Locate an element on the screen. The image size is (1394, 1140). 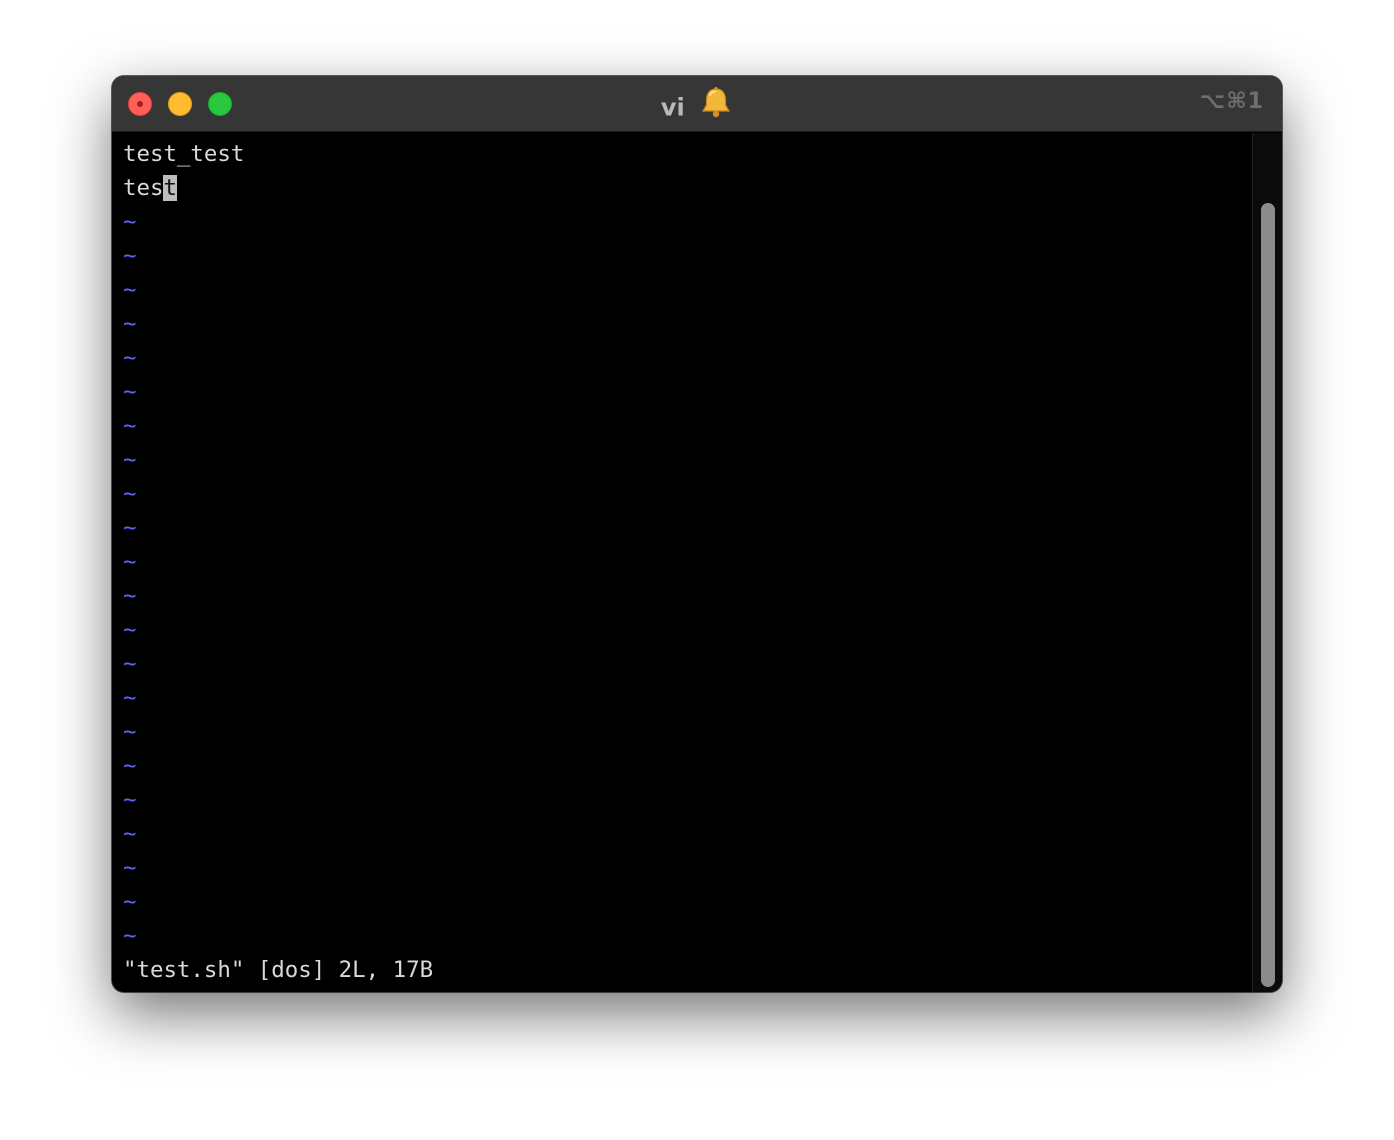
window-shortcut: ⌥⌘1 is located at coordinates (1231, 101).